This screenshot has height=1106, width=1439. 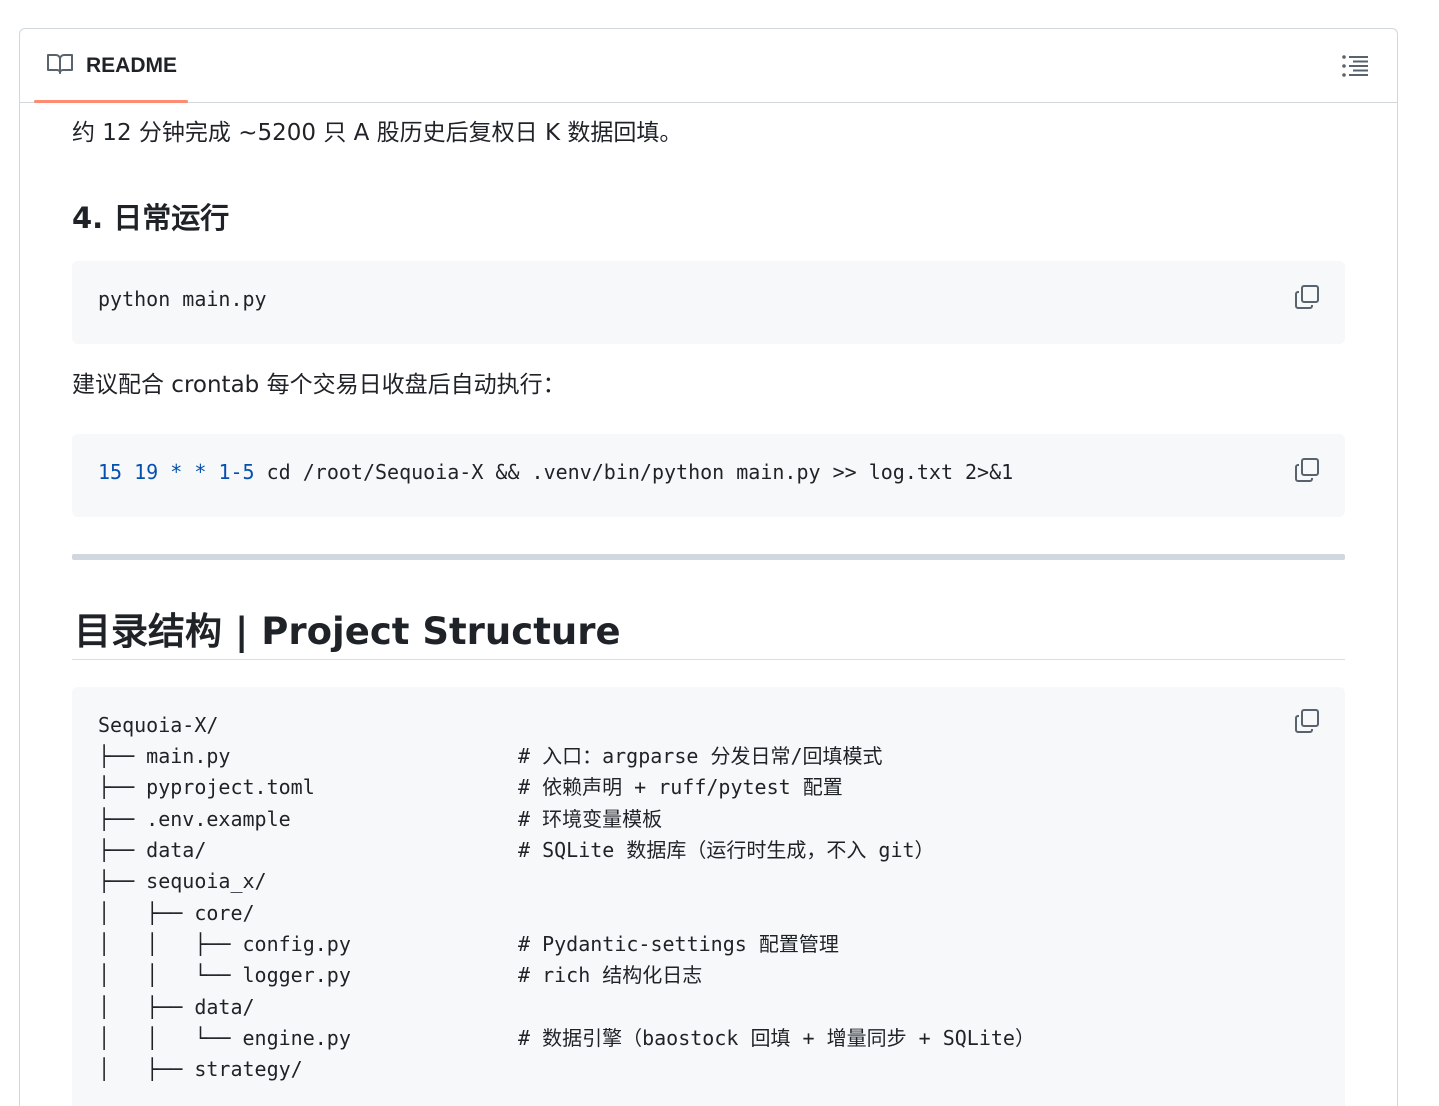 What do you see at coordinates (132, 65) in the screenshot?
I see `tab-label: README` at bounding box center [132, 65].